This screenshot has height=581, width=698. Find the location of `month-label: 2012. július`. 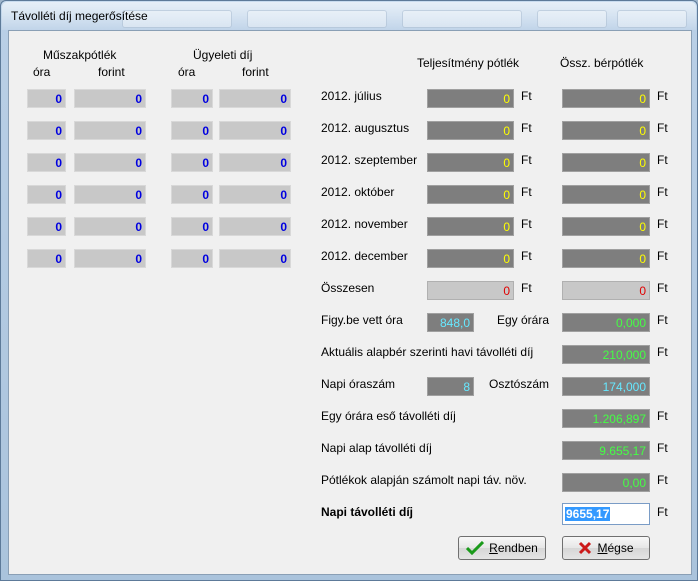

month-label: 2012. július is located at coordinates (351, 96).